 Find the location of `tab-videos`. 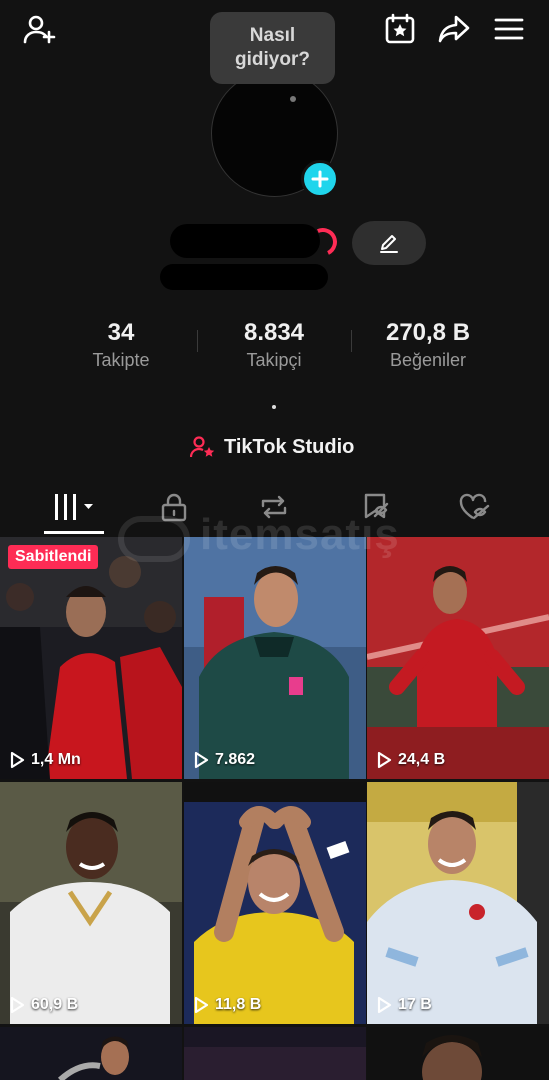

tab-videos is located at coordinates (75, 507).